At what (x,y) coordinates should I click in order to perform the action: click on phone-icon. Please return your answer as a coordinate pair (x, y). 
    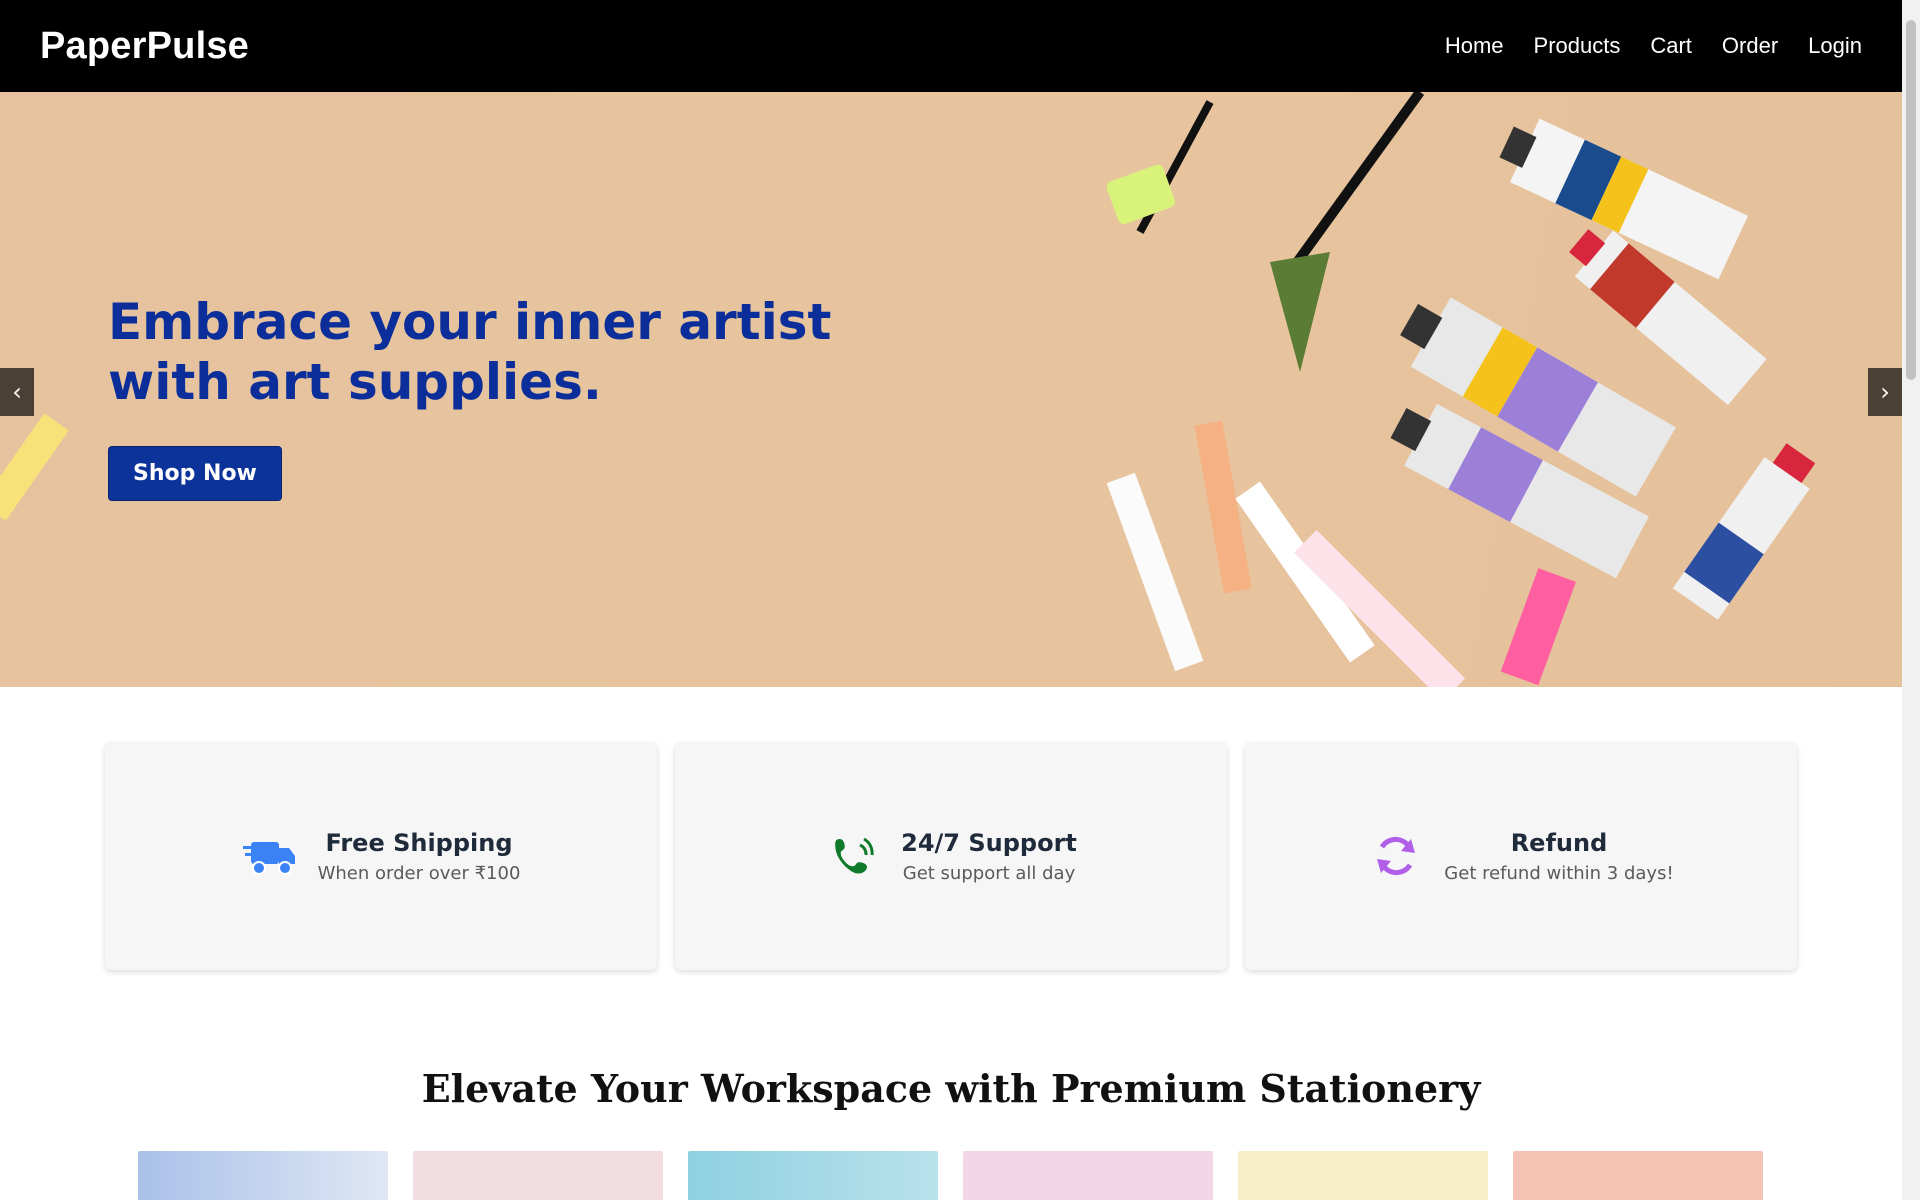
    Looking at the image, I should click on (853, 856).